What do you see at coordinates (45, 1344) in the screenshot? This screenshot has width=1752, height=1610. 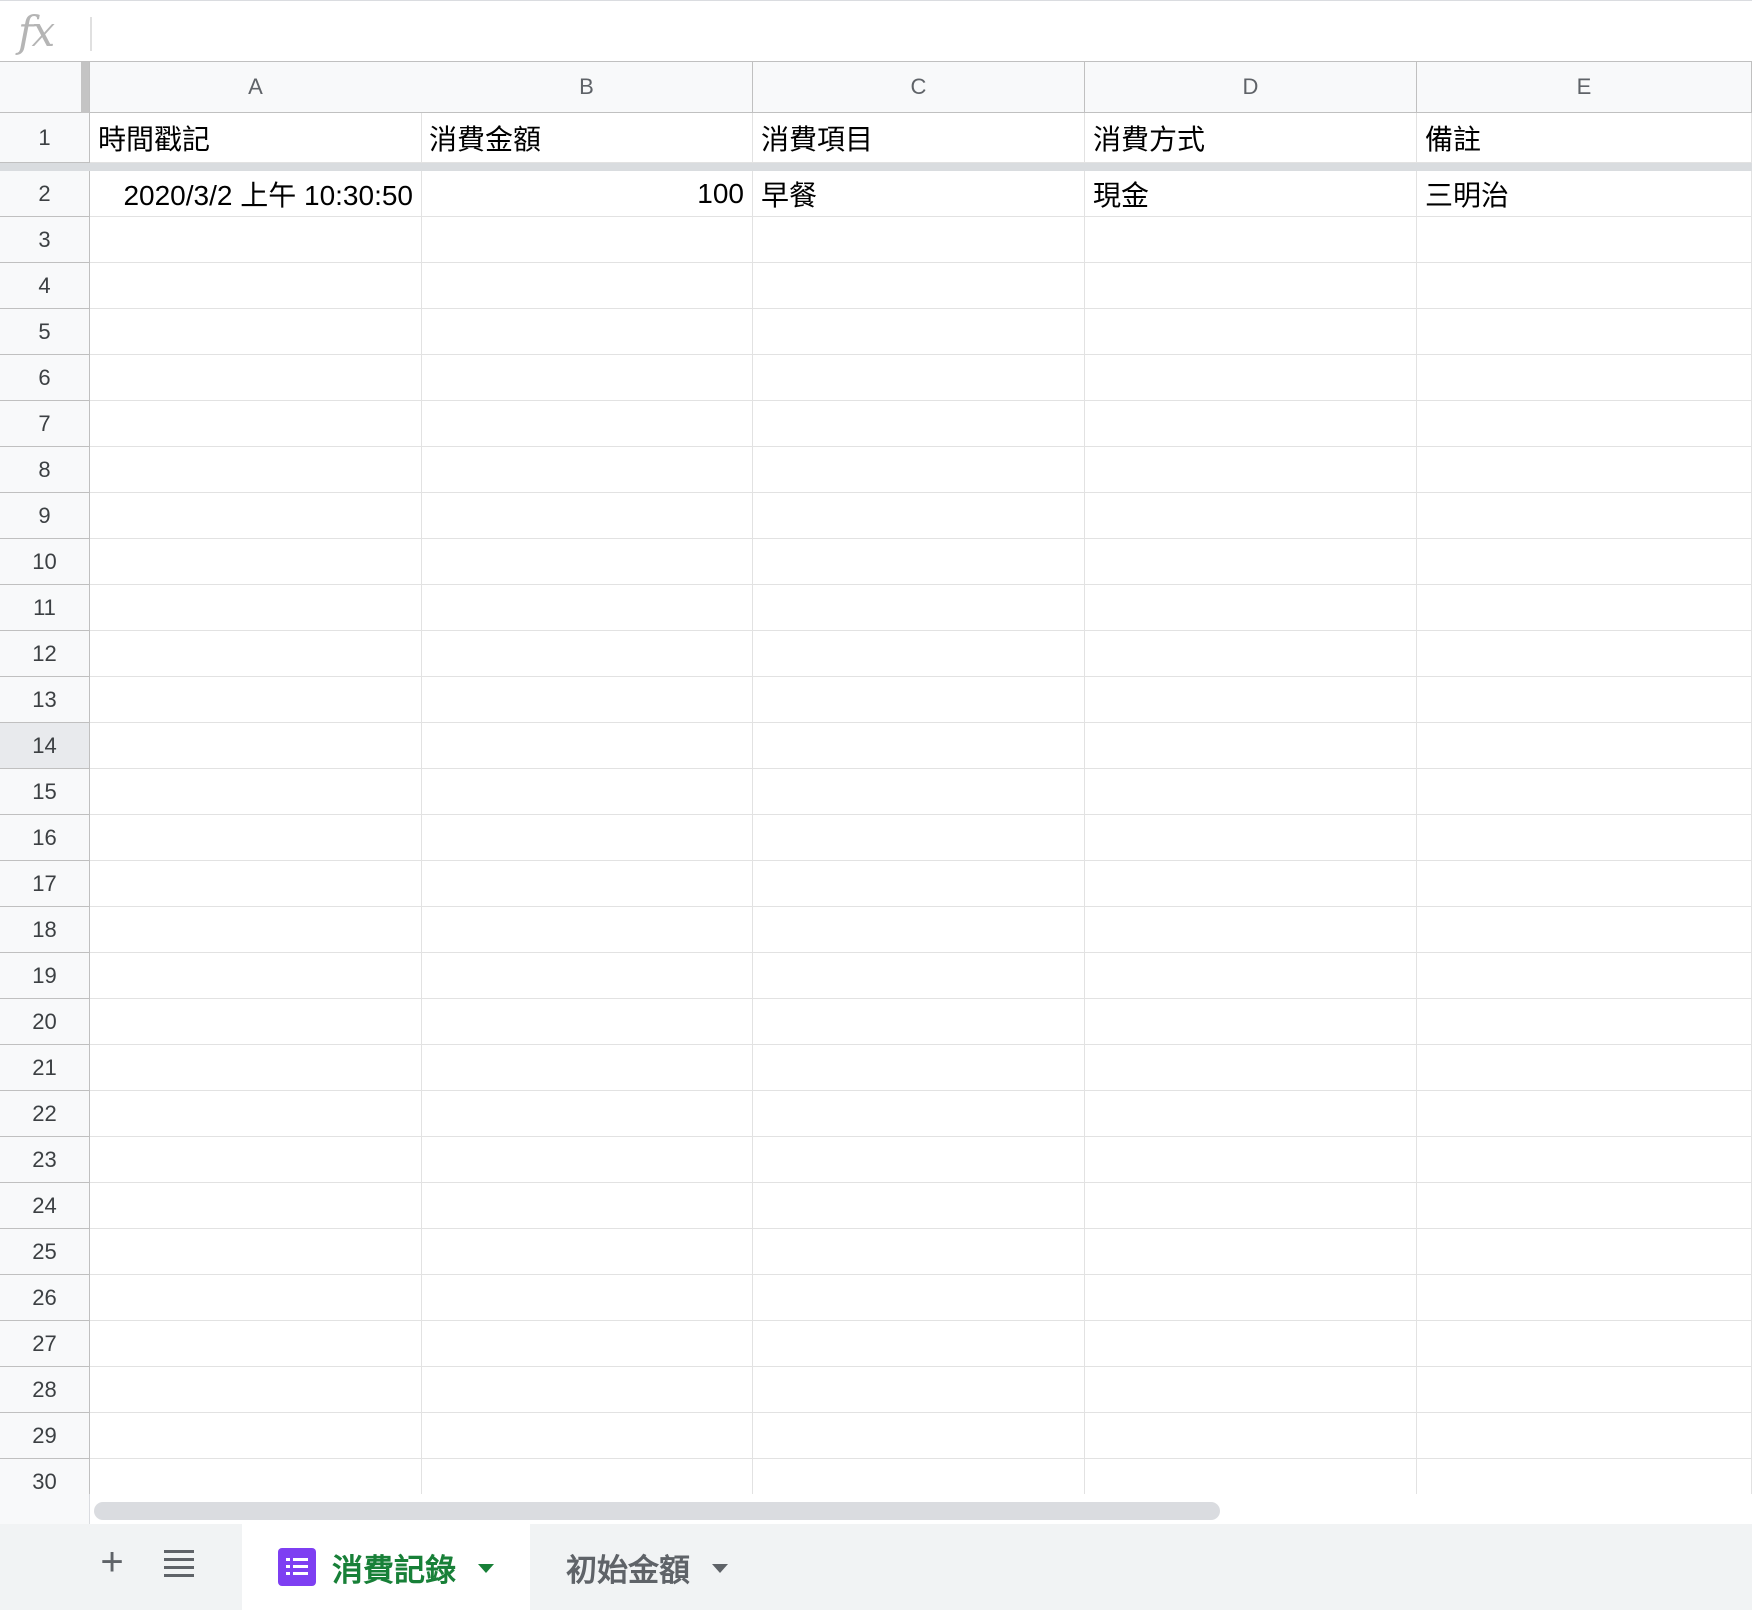 I see `row-header-27: 27` at bounding box center [45, 1344].